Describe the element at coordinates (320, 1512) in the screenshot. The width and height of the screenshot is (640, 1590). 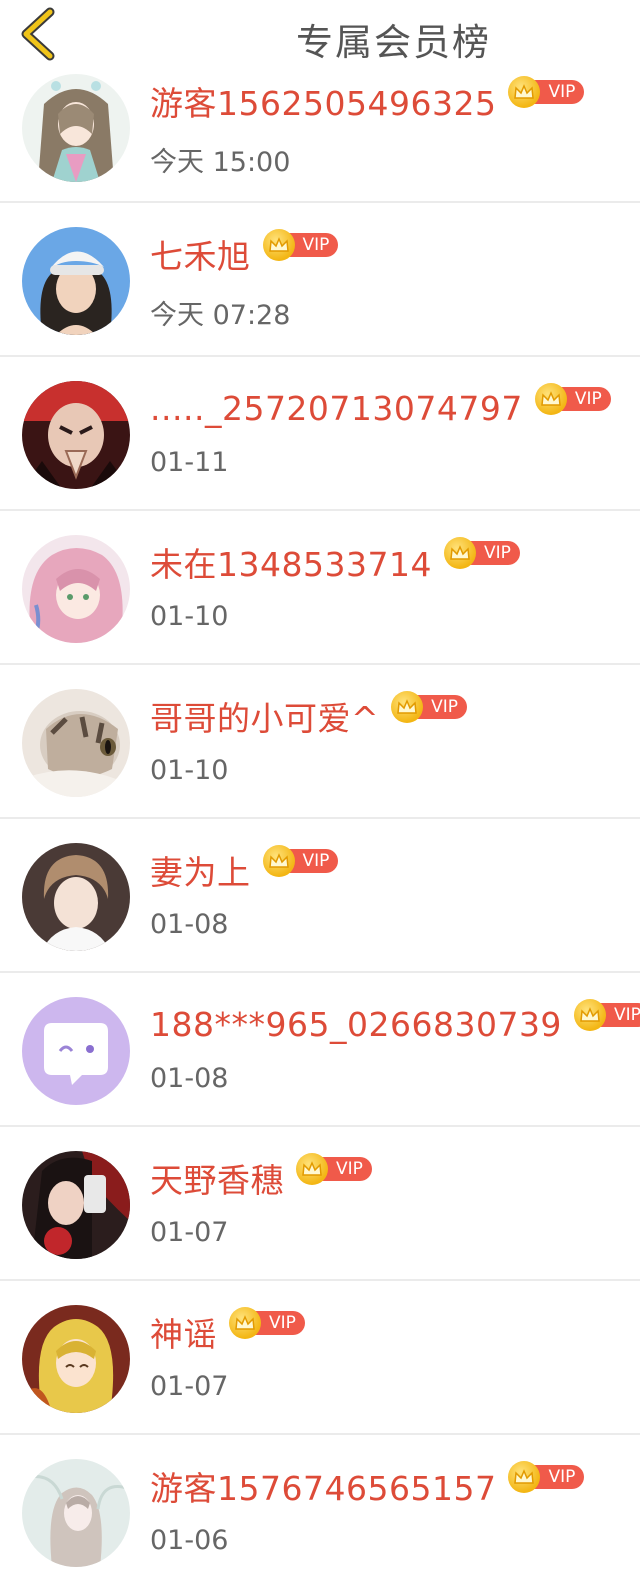
I see `list-item: 游客1576746565157 VIP 01-06` at that location.